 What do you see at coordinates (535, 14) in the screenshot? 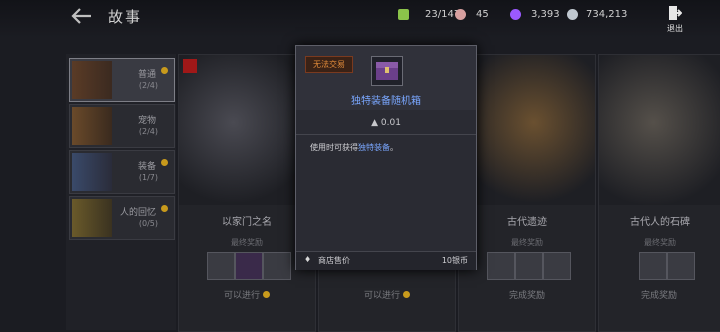
I see `resource-crystal: 3,393` at bounding box center [535, 14].